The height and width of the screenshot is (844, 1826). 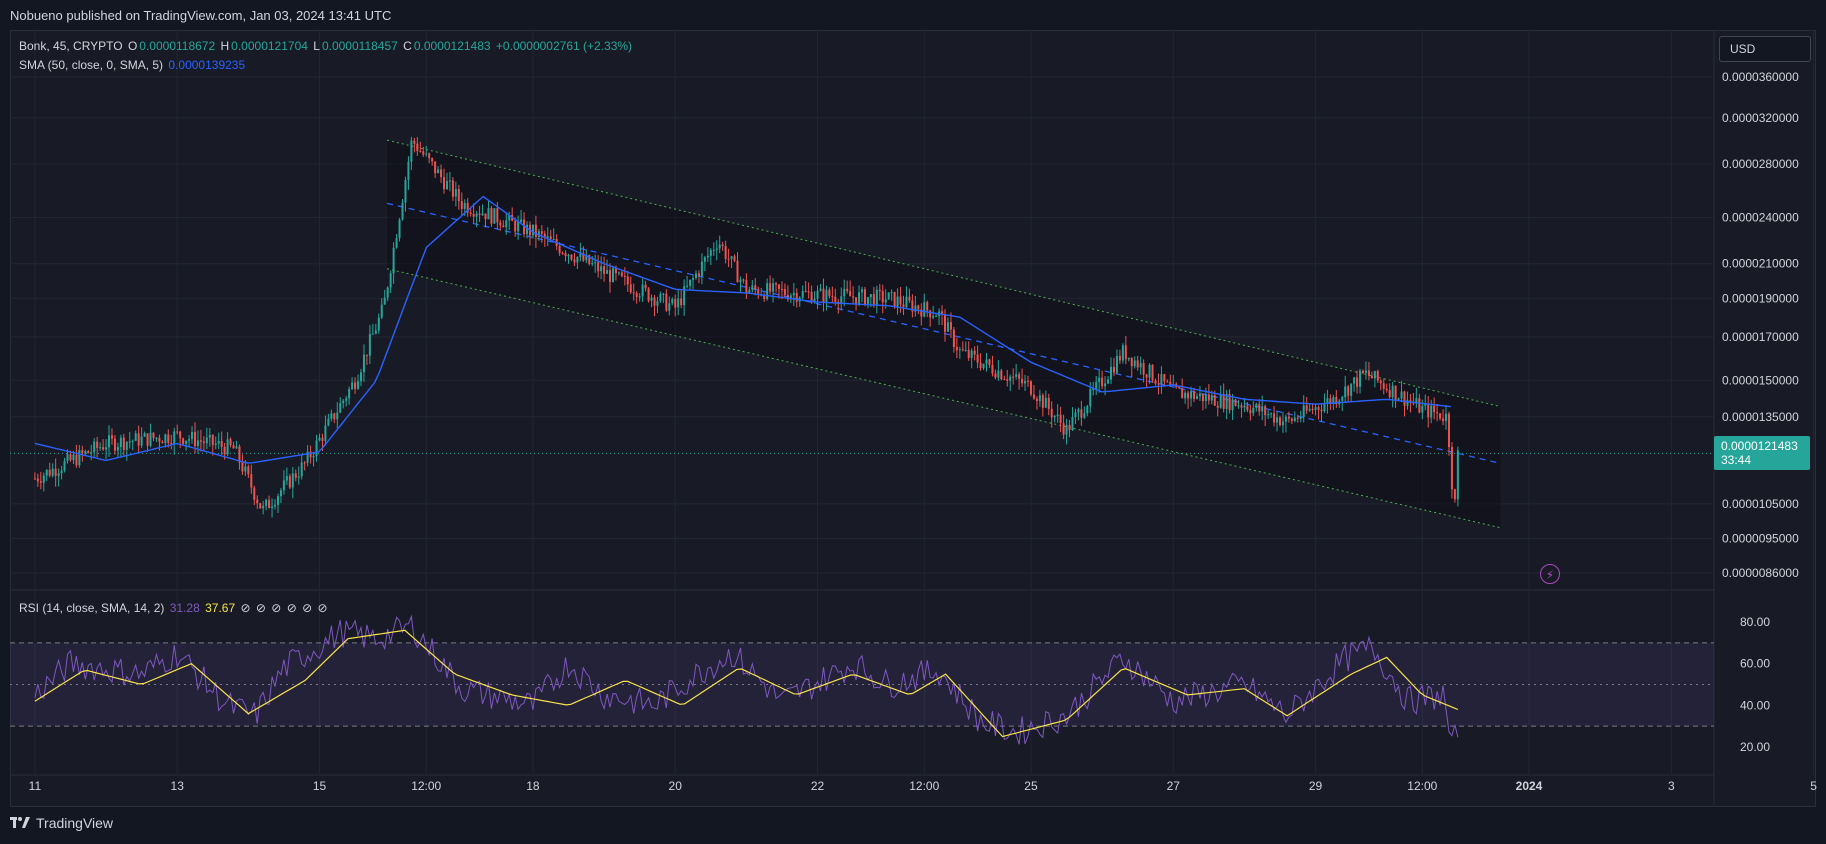 What do you see at coordinates (1760, 298) in the screenshot?
I see `price-tick-label: 0.0000190000` at bounding box center [1760, 298].